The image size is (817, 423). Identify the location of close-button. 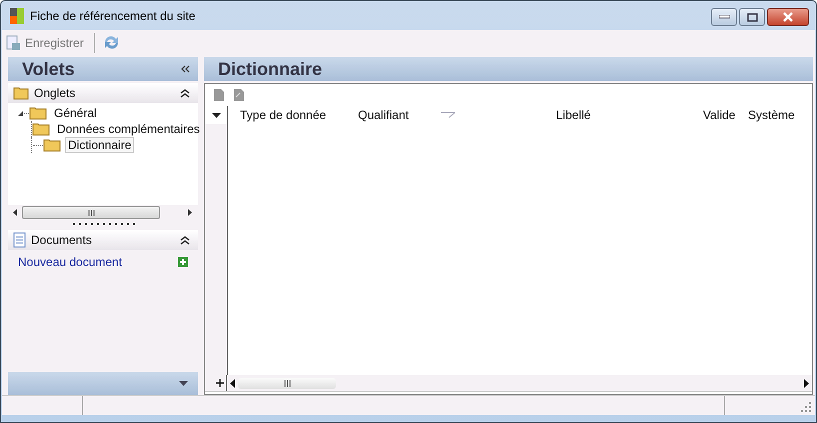
(788, 17).